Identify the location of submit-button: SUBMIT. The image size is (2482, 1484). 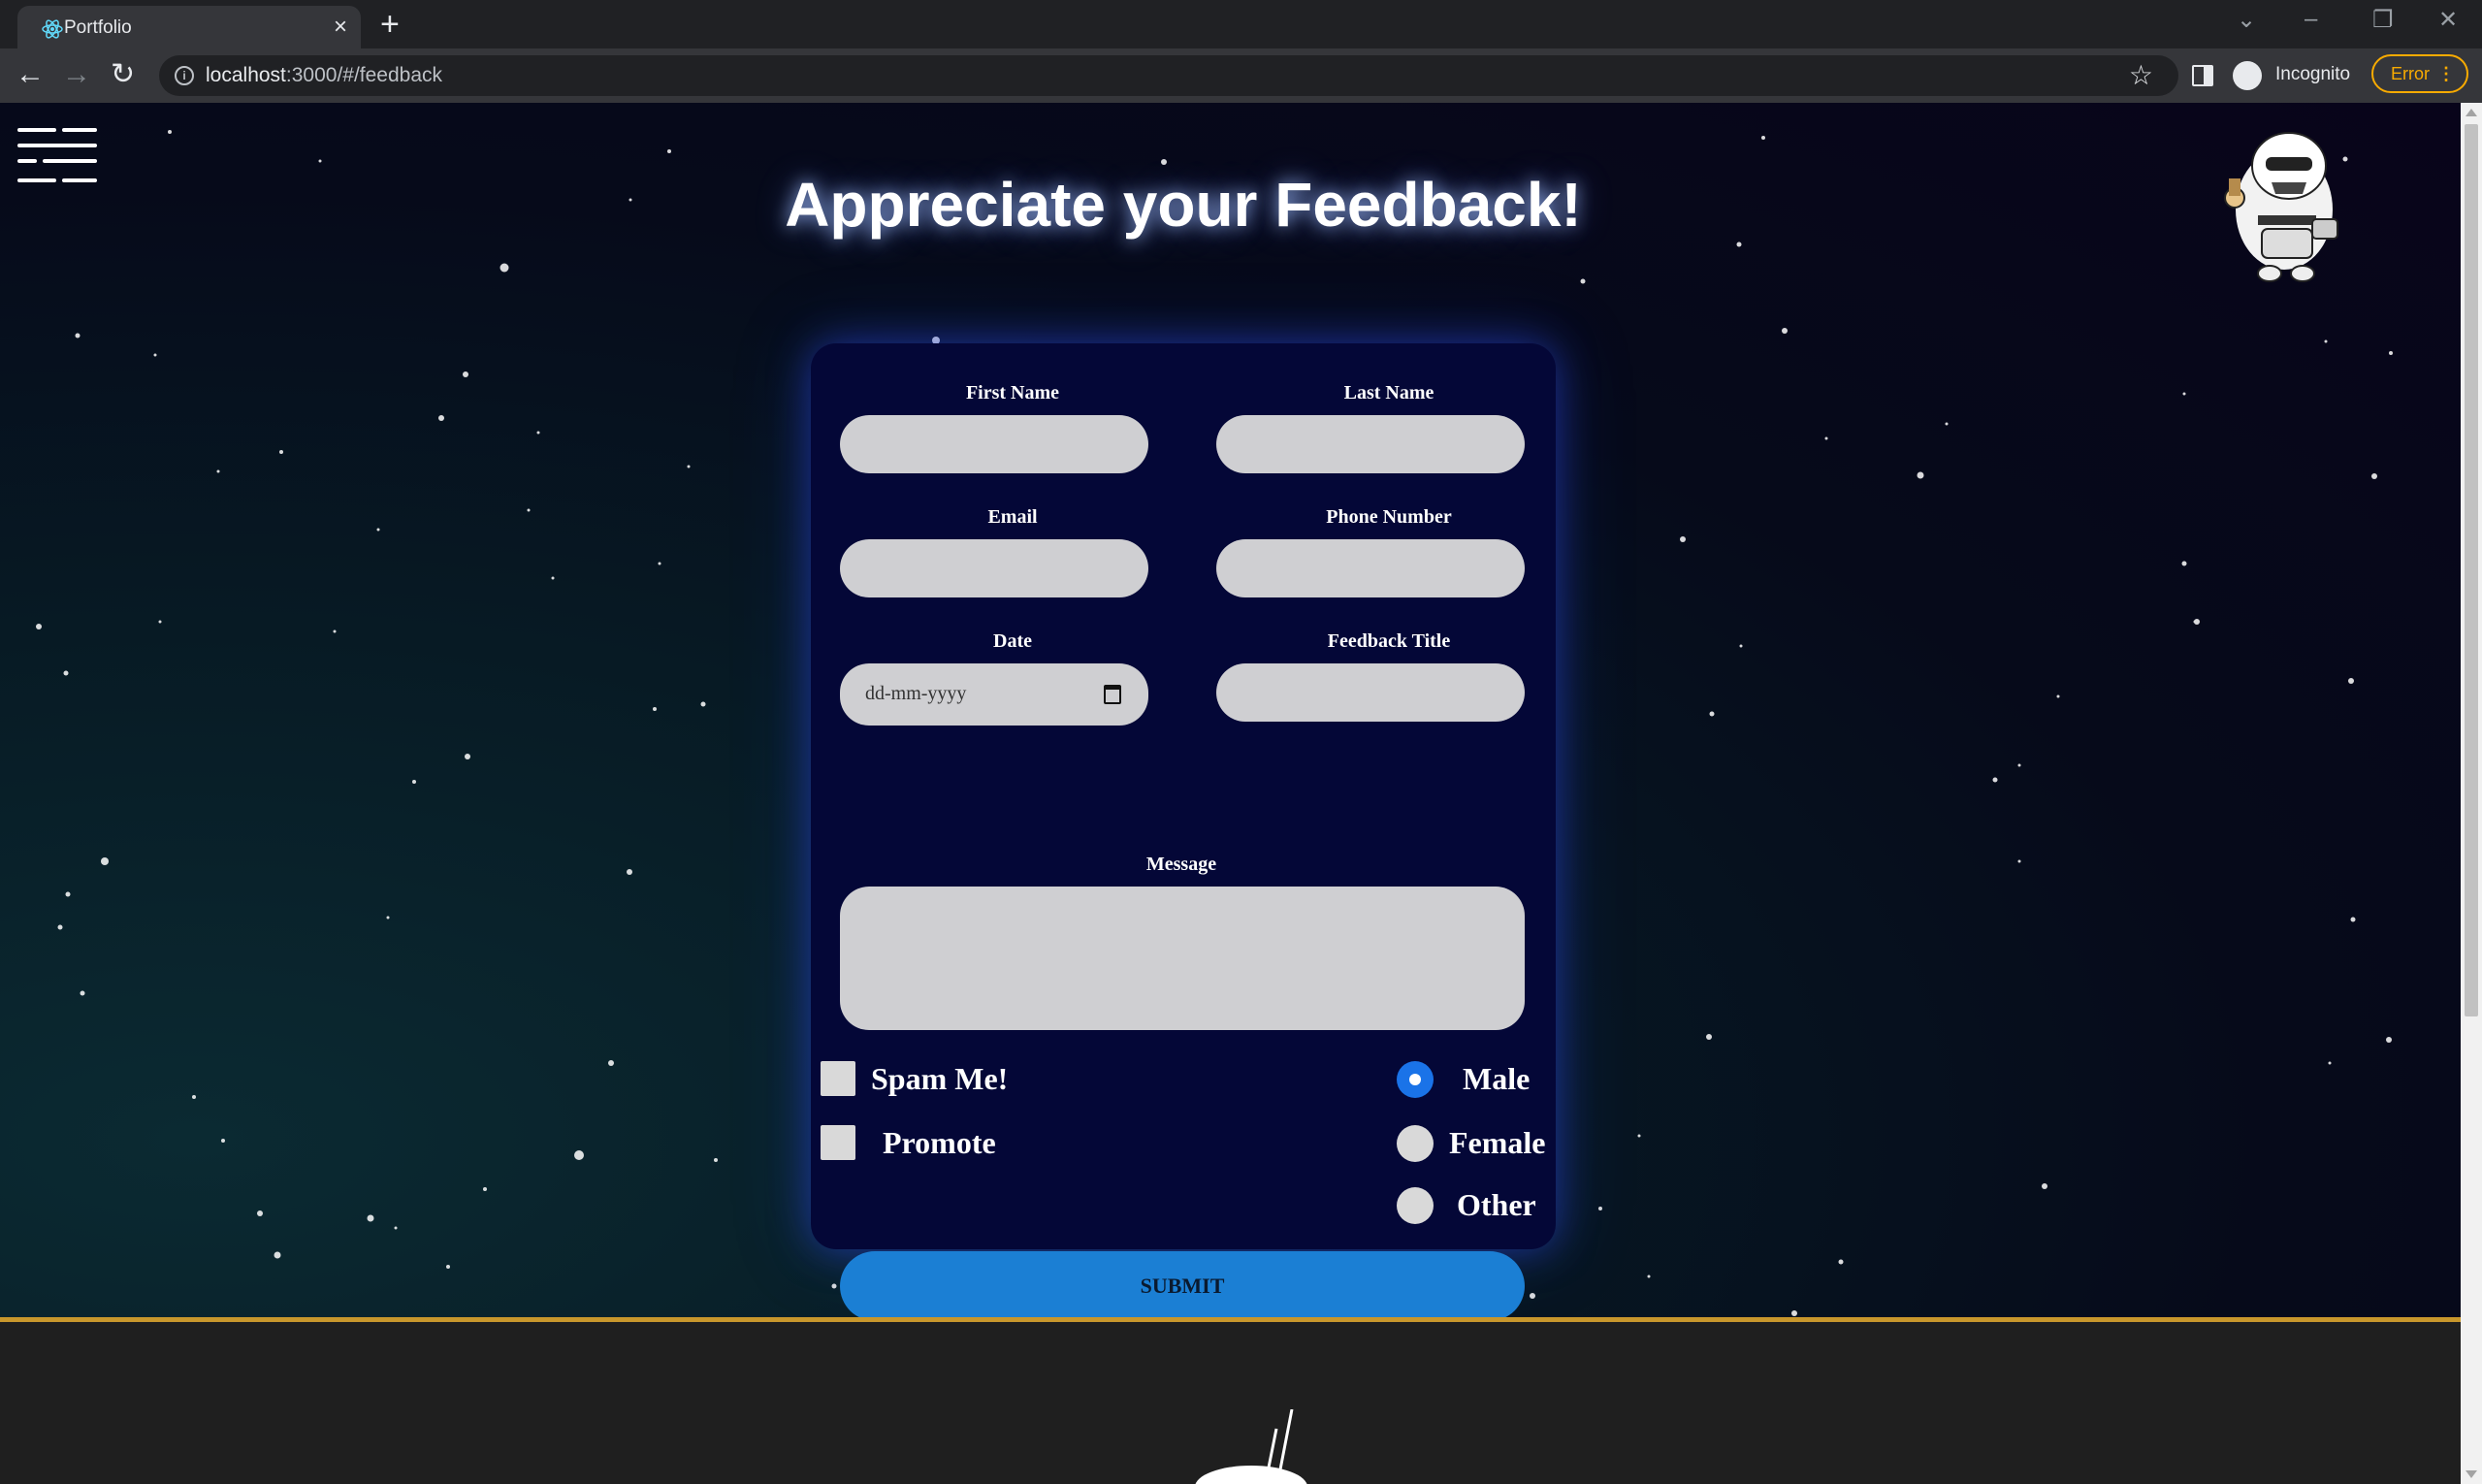
(1182, 1286).